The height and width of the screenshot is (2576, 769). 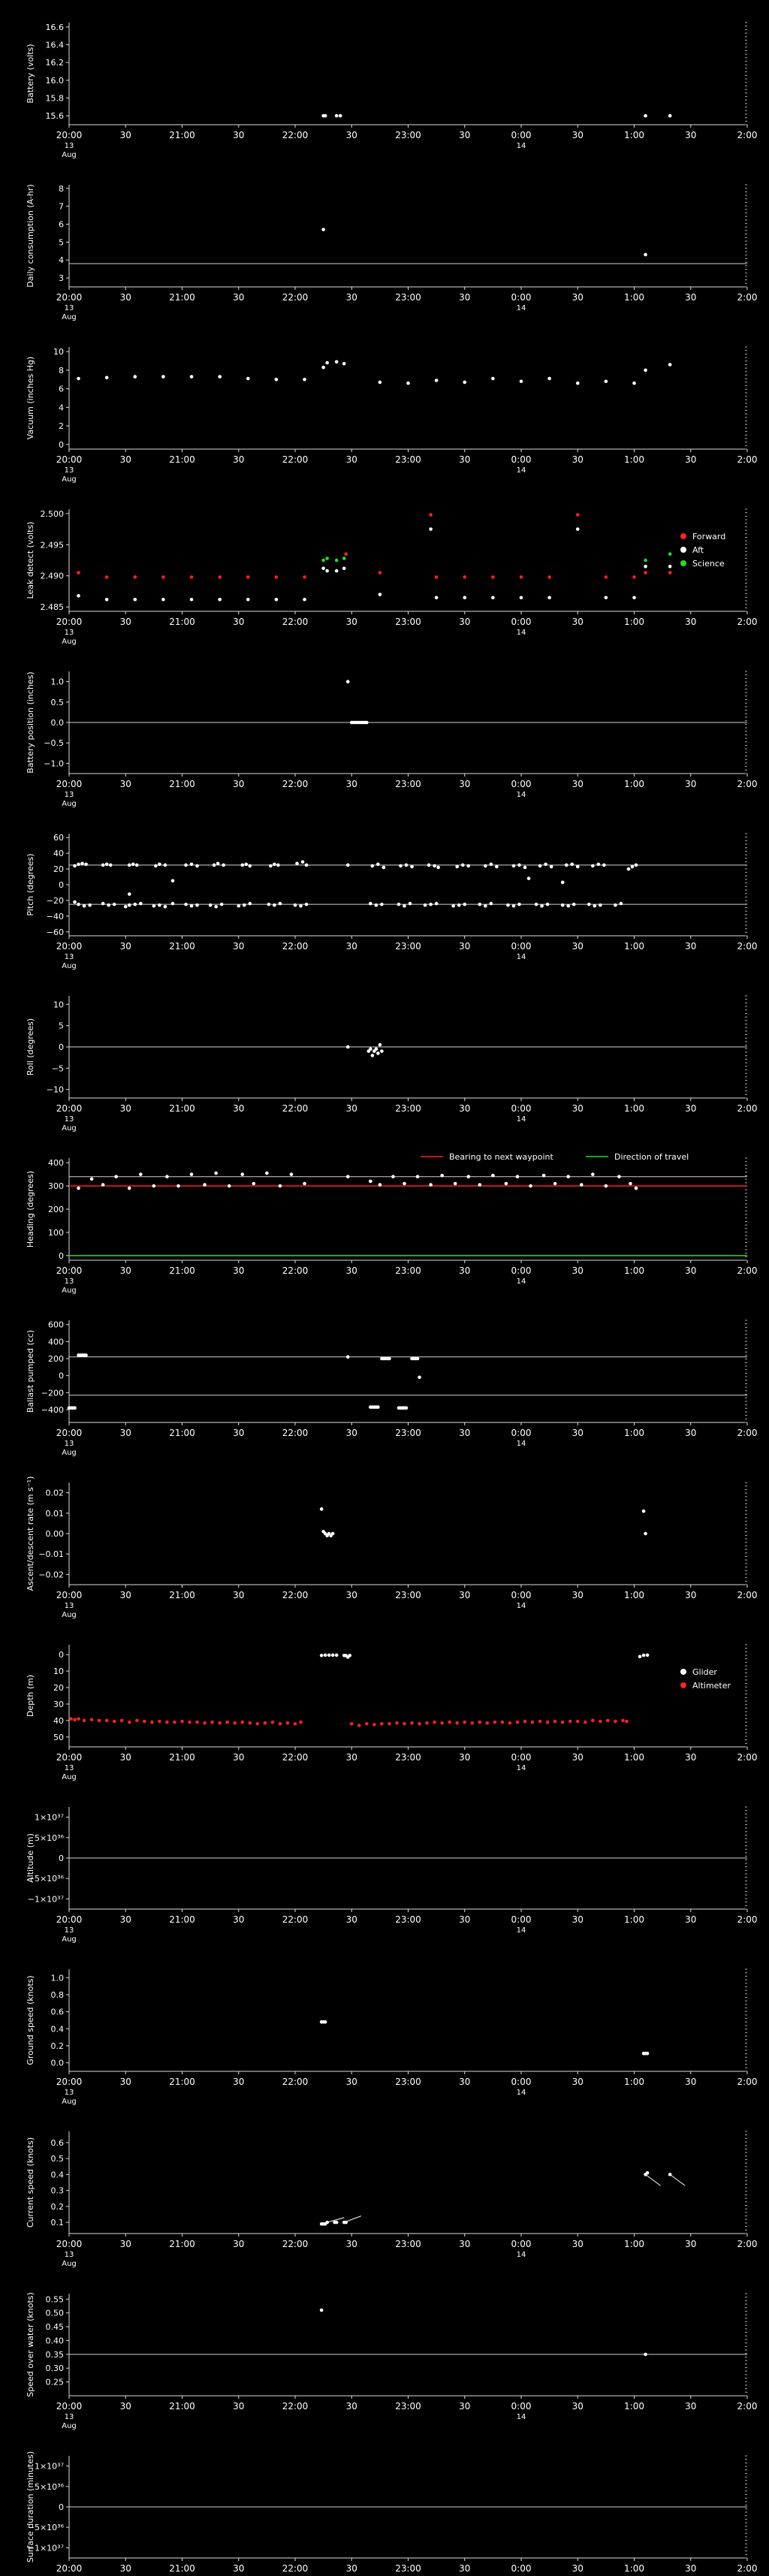 I want to click on y-tick-label: 16.6, so click(x=55, y=28).